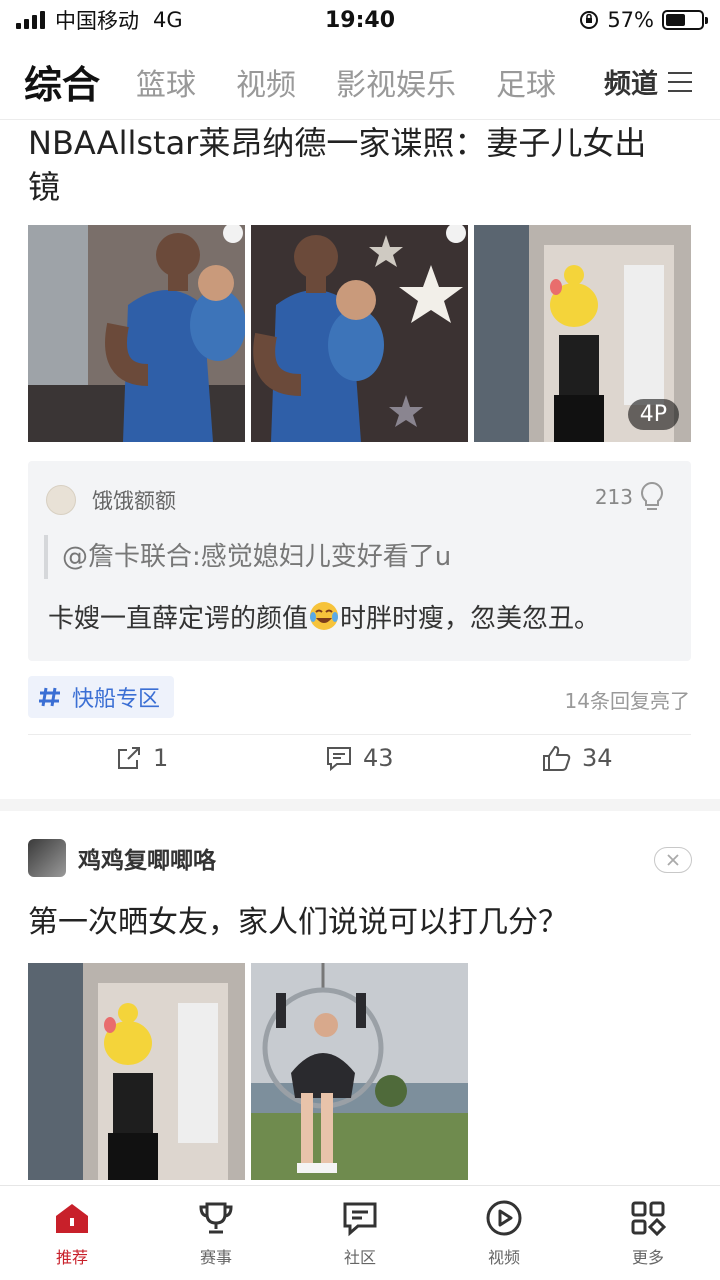  What do you see at coordinates (360, 805) in the screenshot?
I see `post-separator` at bounding box center [360, 805].